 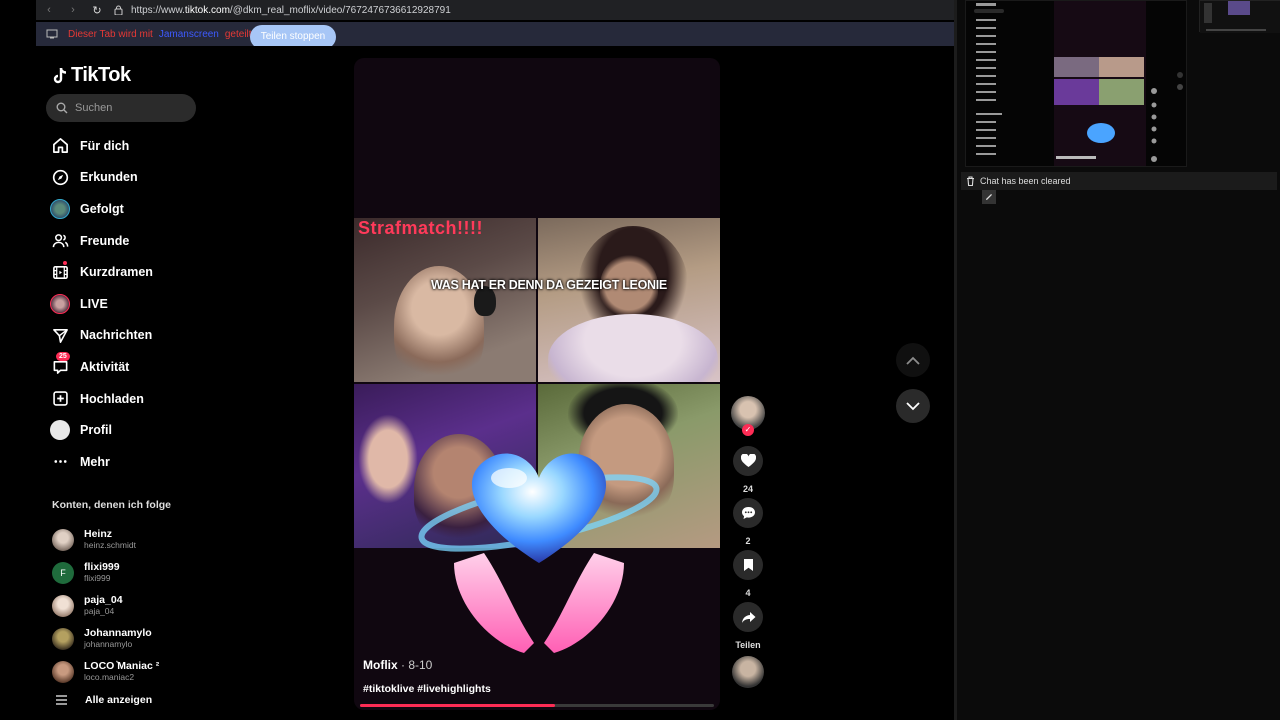 I want to click on followed-avatar-icon, so click(x=60, y=208).